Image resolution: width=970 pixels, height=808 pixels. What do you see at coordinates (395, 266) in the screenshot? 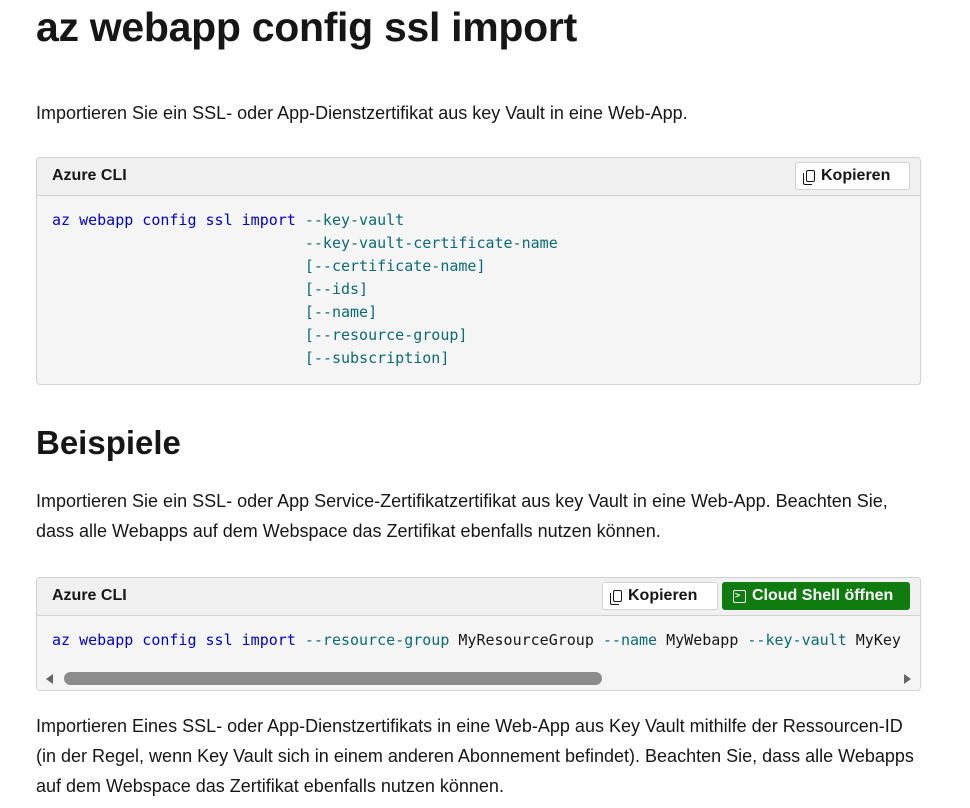
I see `code-param: [--certificate-name]` at bounding box center [395, 266].